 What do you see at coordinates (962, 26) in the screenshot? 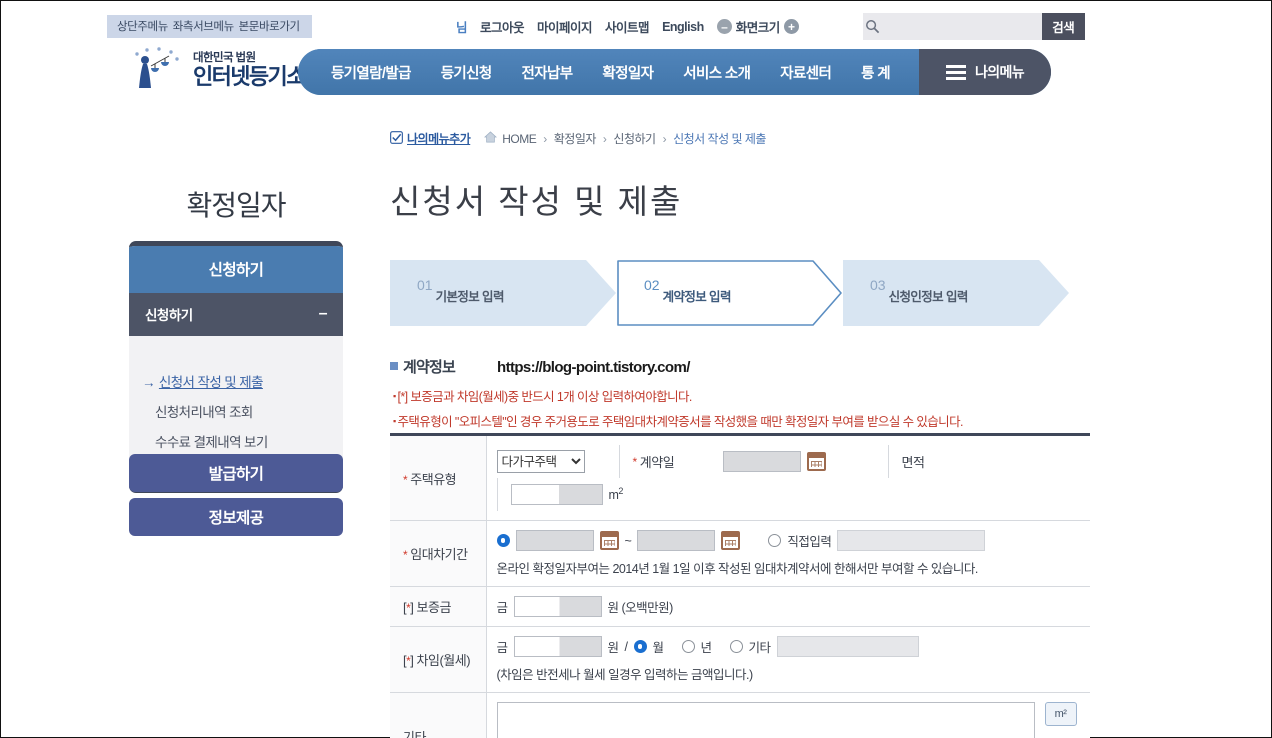
I see `search-input` at bounding box center [962, 26].